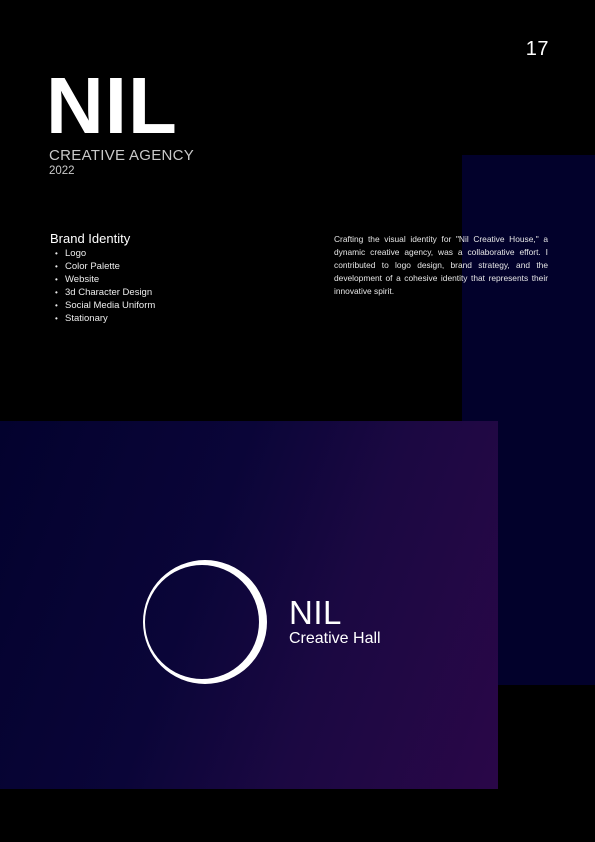 This screenshot has width=595, height=842. Describe the element at coordinates (315, 612) in the screenshot. I see `logo-name: NIL` at that location.